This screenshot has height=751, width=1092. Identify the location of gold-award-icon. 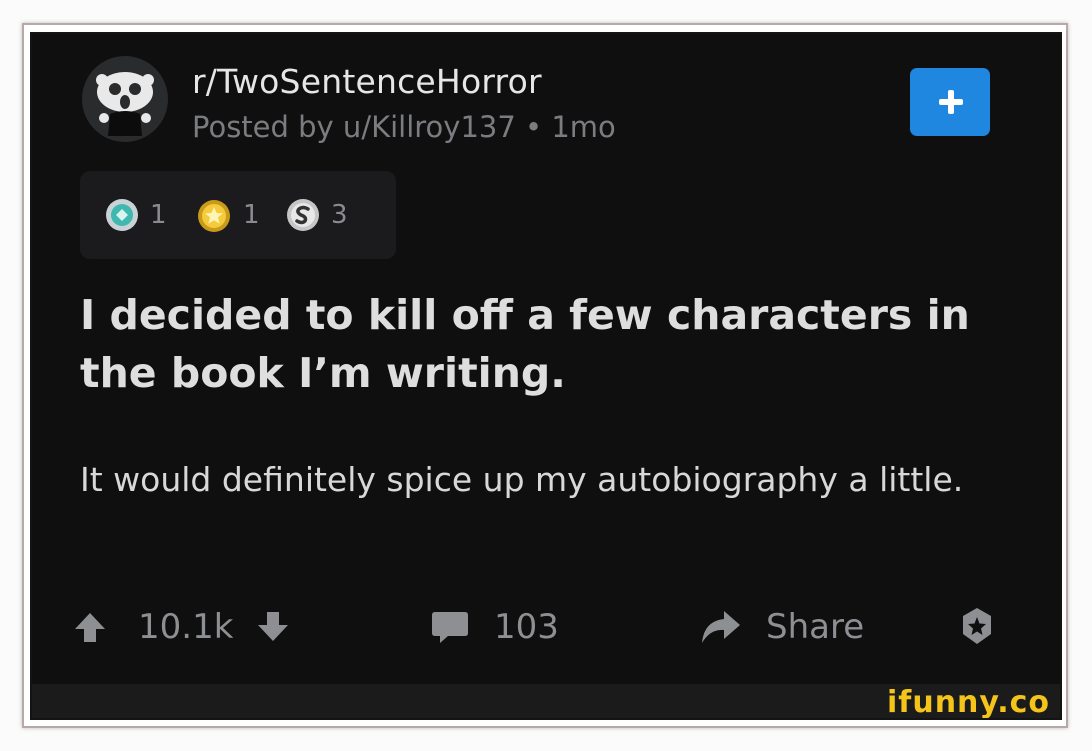
(214, 216).